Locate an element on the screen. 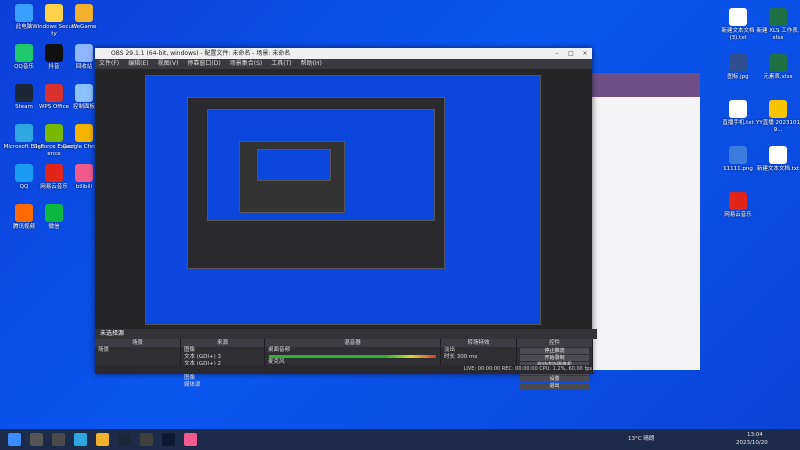 The width and height of the screenshot is (800, 450). obs-menubar: 文件(F) 编辑(E) 视图(V) 停靠窗口(D) 场景集合(S) 工具(T) 帮助(H) is located at coordinates (343, 64).